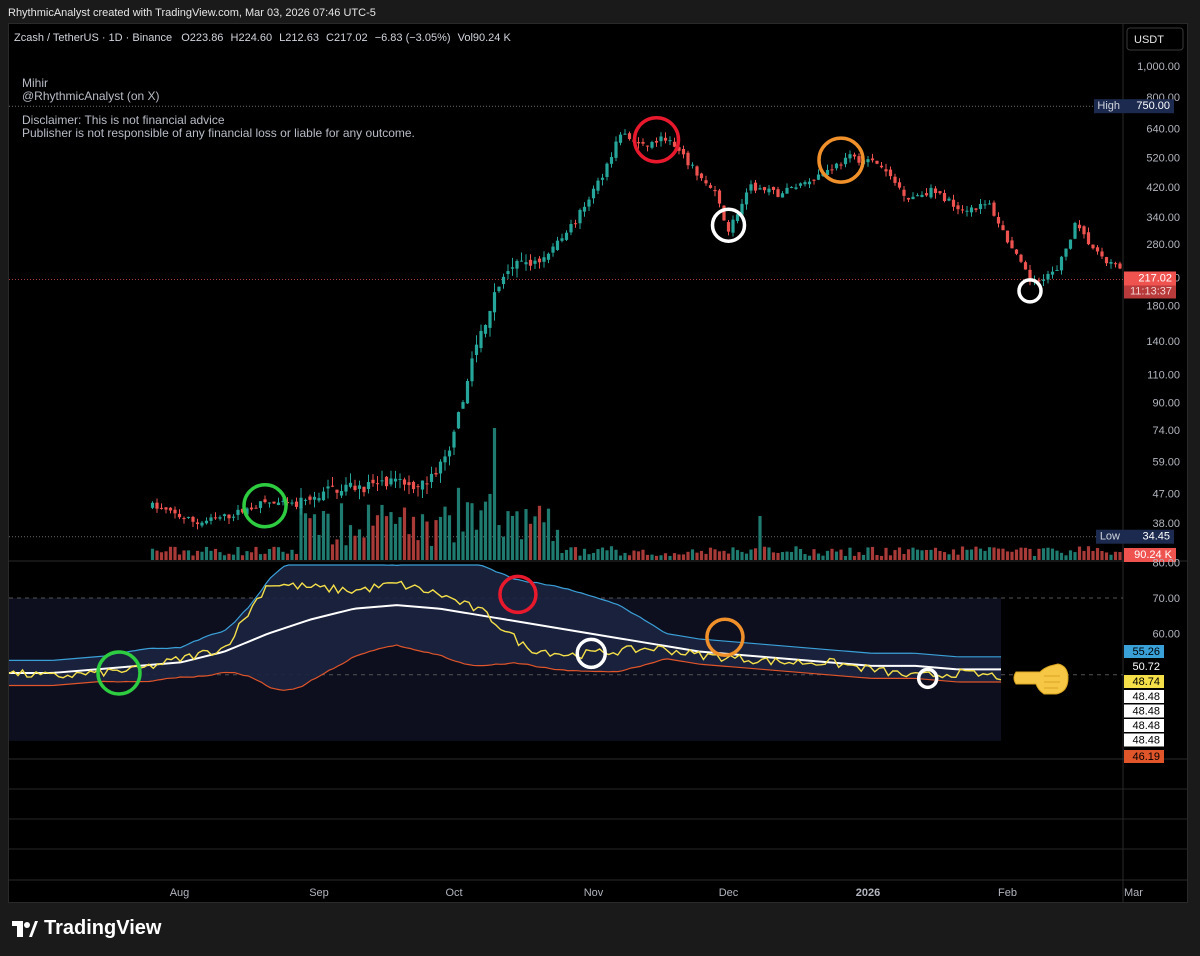  What do you see at coordinates (1163, 158) in the screenshot?
I see `price-tick-label: 520.00` at bounding box center [1163, 158].